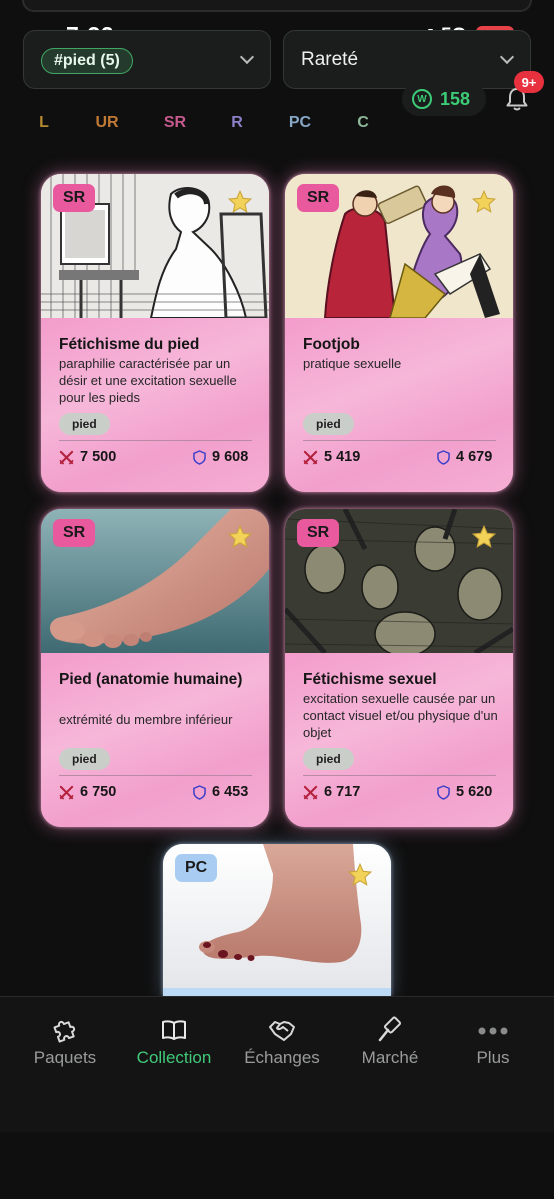  What do you see at coordinates (129, 344) in the screenshot?
I see `card-title: Fétichisme du pied` at bounding box center [129, 344].